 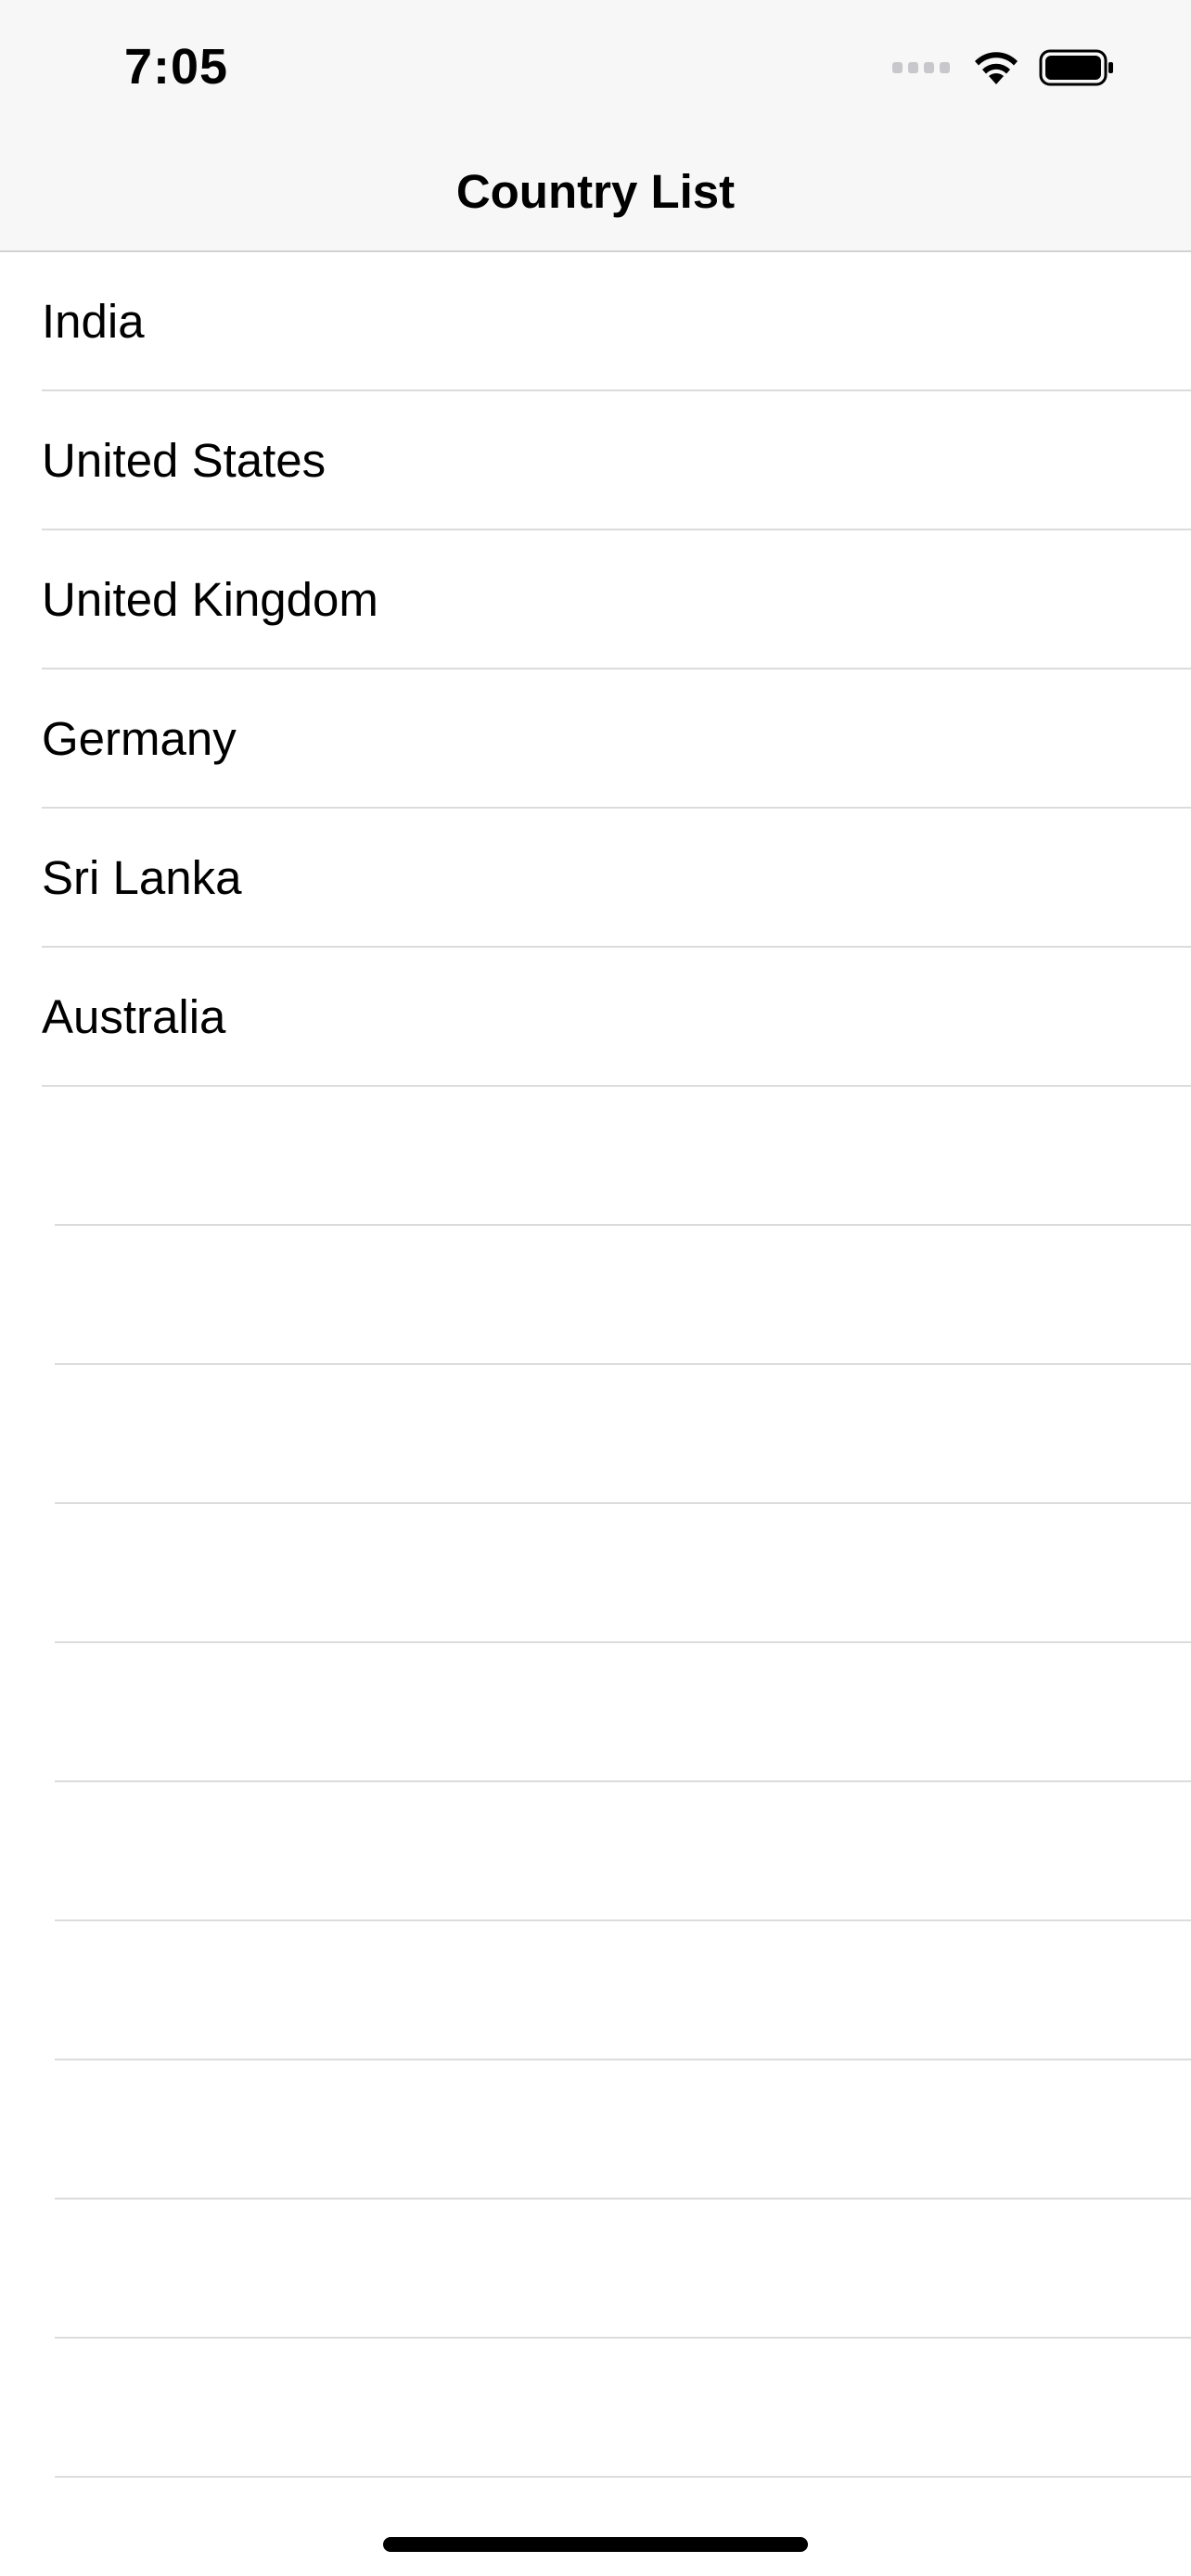 I want to click on status-icons, so click(x=1003, y=68).